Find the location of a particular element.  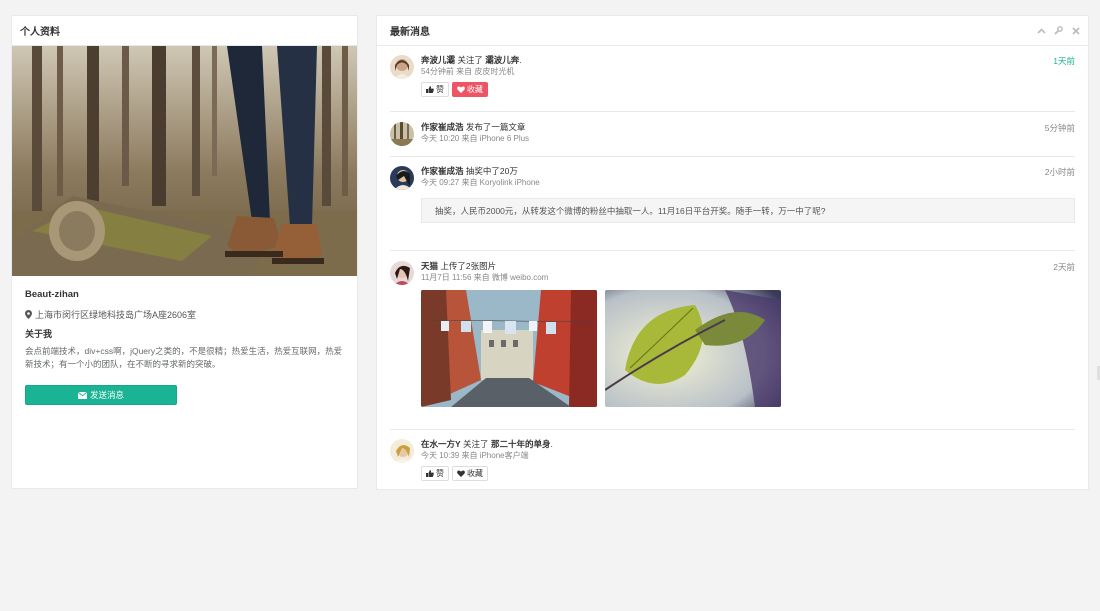

settings-button is located at coordinates (1058, 30).